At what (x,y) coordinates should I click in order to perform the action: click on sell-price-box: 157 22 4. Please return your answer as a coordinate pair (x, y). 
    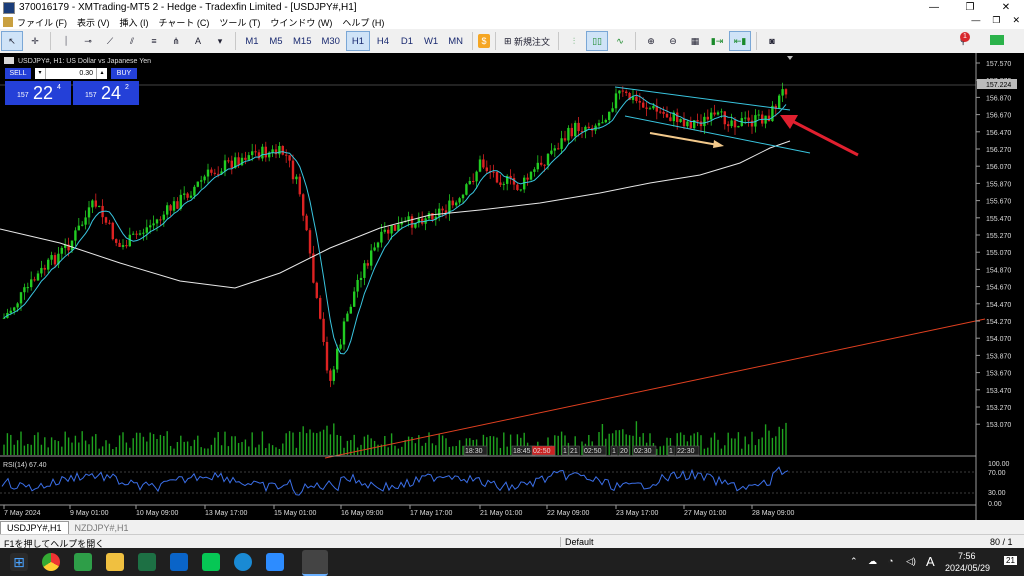
    Looking at the image, I should click on (38, 93).